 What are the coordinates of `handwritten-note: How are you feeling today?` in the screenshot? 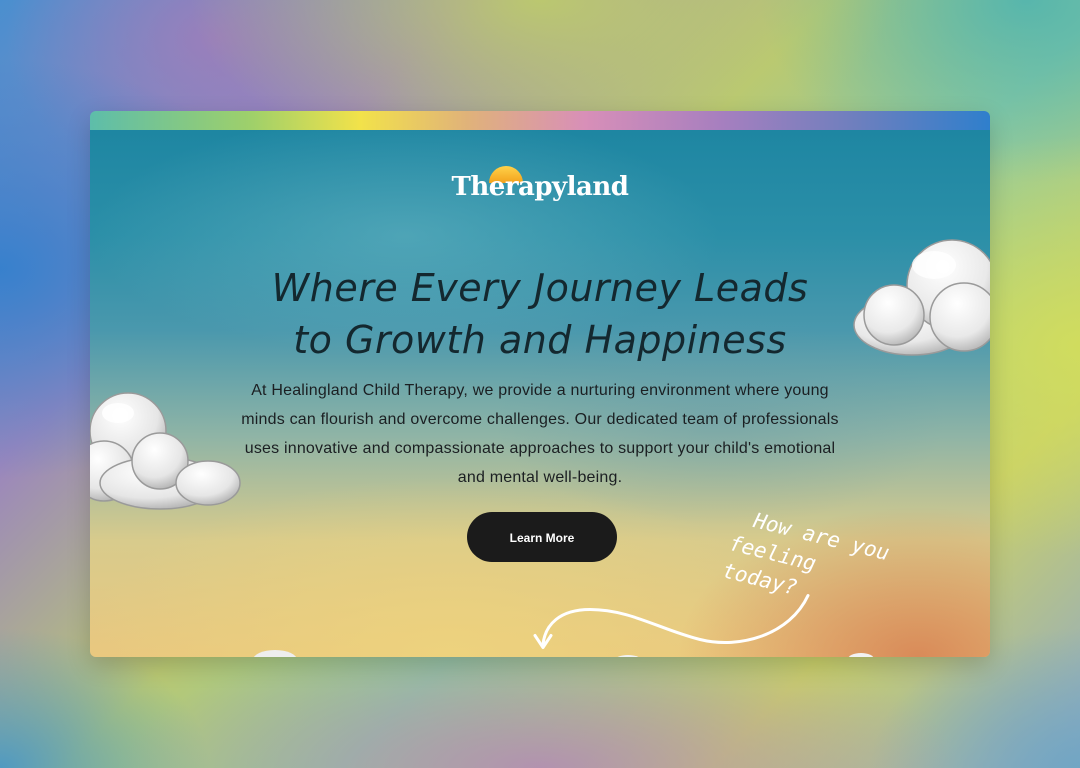 It's located at (812, 561).